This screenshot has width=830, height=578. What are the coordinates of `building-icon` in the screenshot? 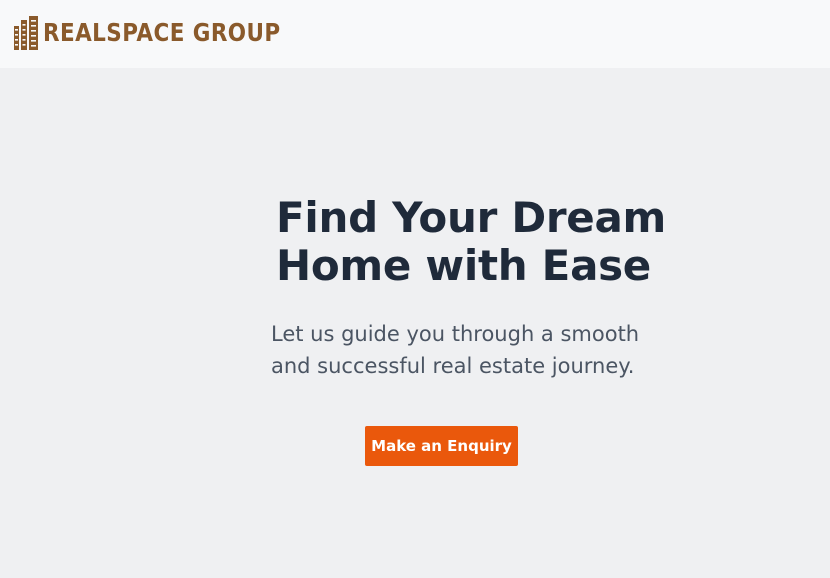 It's located at (26, 33).